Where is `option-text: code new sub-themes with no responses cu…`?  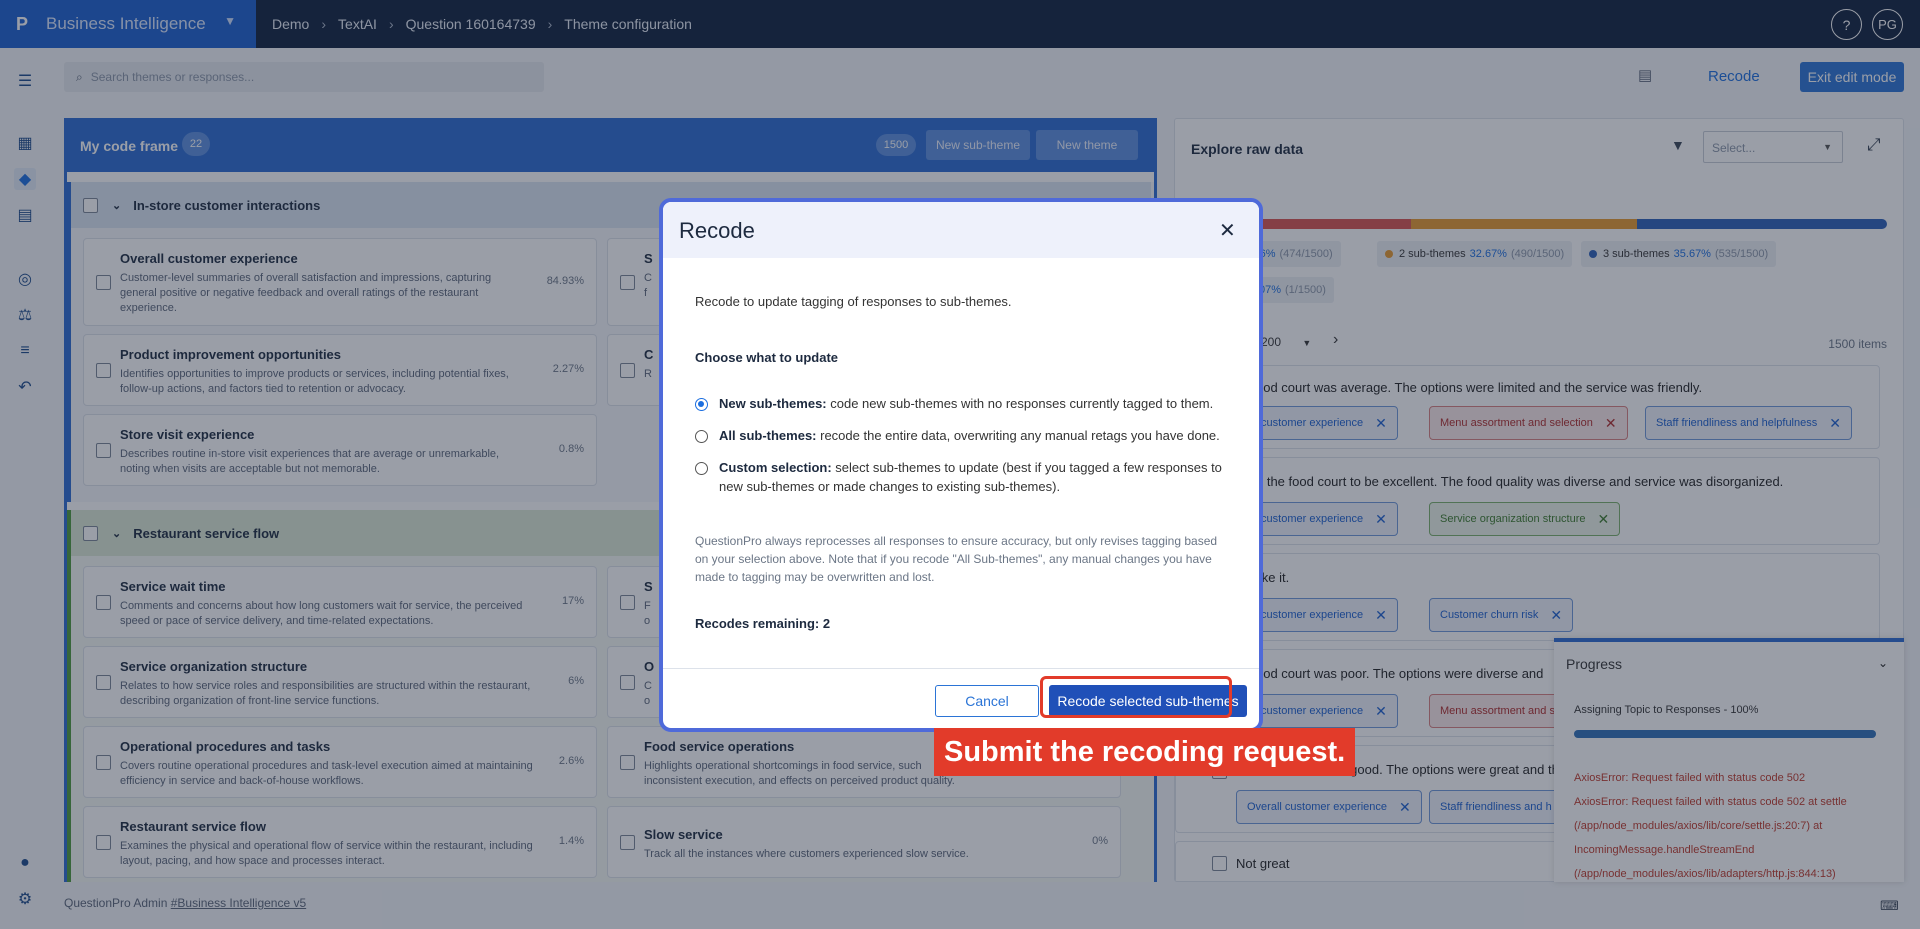 option-text: code new sub-themes with no responses cu… is located at coordinates (1020, 403).